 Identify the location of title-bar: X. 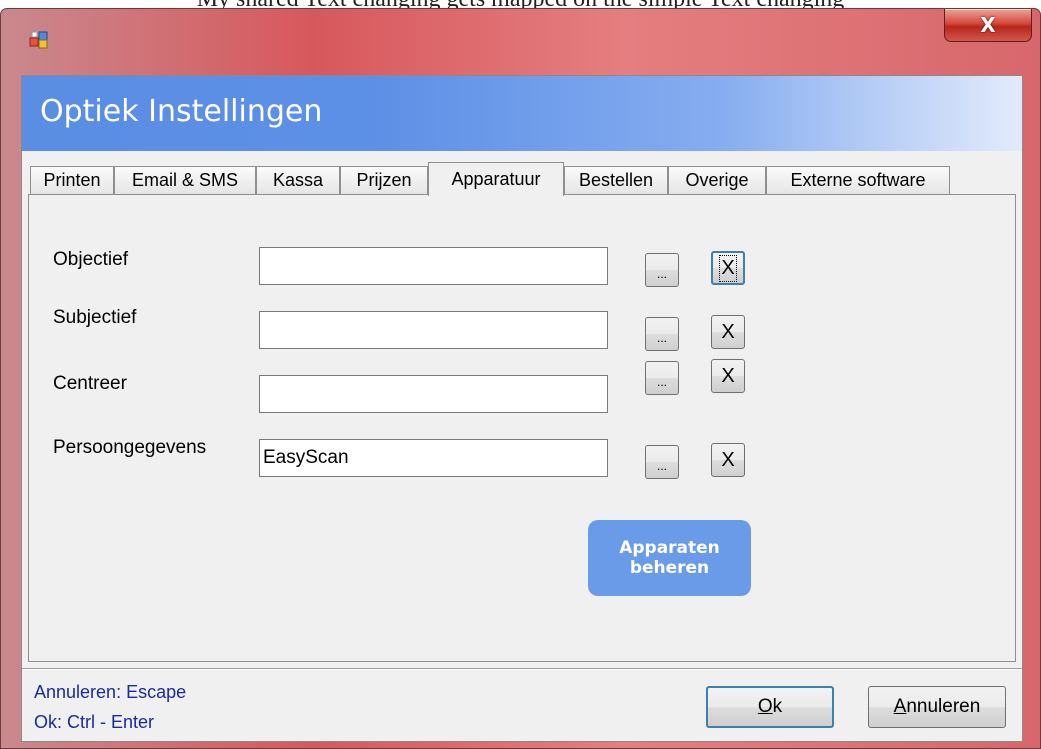
(520, 41).